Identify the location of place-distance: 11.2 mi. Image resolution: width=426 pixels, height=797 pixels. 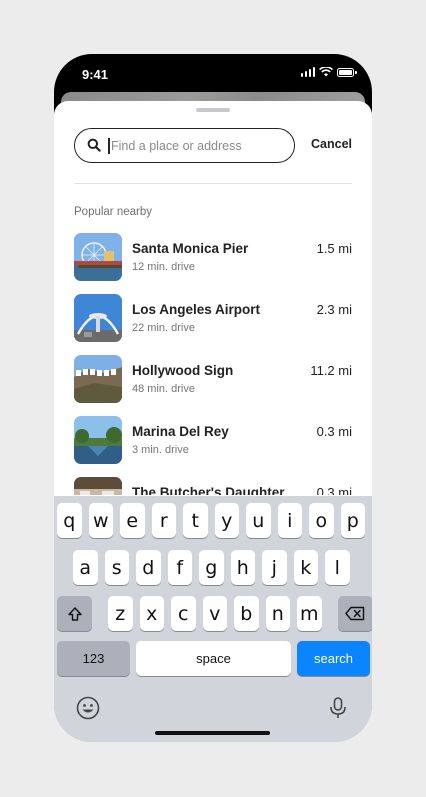
(331, 370).